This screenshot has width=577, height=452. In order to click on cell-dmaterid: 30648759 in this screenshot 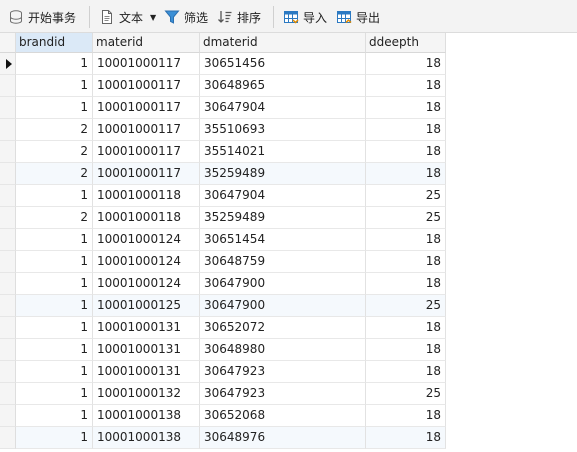, I will do `click(283, 262)`.